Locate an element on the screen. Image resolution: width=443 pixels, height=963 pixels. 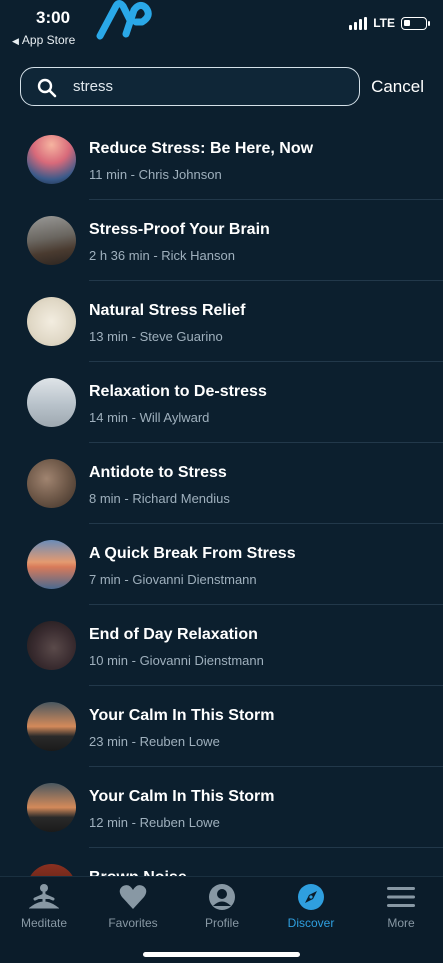
status-time: 3:00 is located at coordinates (53, 17).